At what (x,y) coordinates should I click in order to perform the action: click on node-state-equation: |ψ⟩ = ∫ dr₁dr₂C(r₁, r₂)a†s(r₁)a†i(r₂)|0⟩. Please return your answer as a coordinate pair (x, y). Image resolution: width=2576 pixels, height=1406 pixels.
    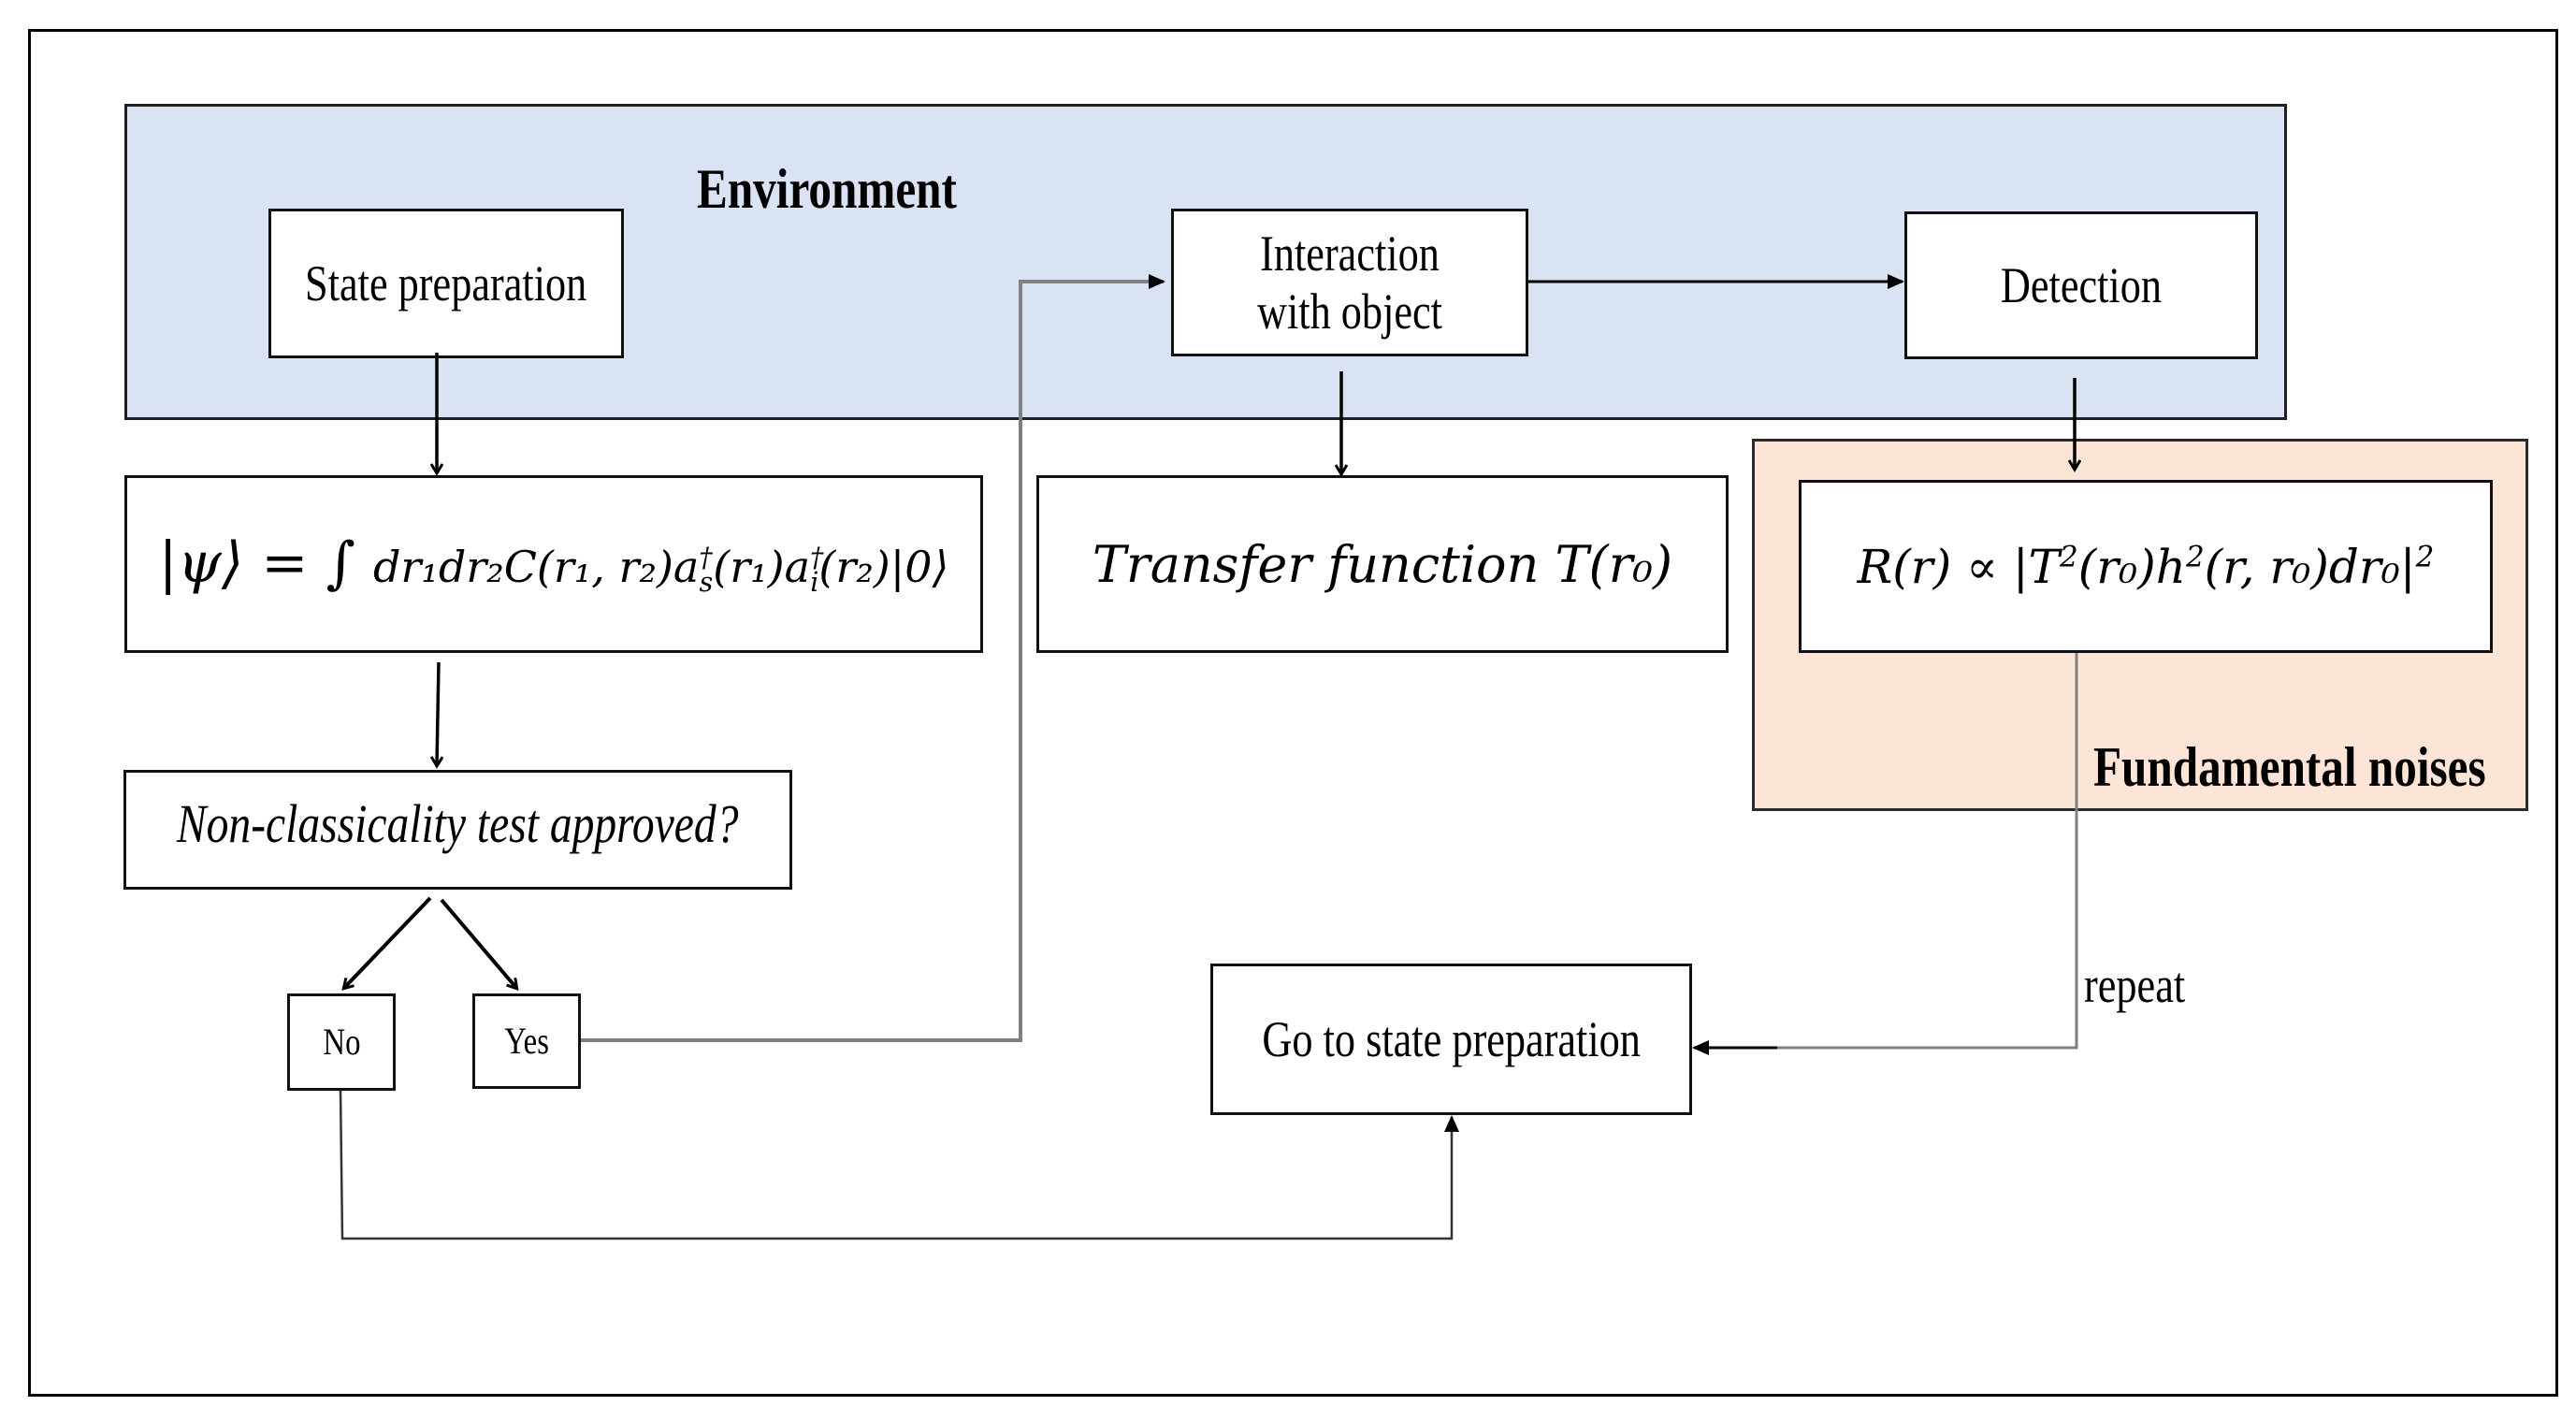
    Looking at the image, I should click on (553, 564).